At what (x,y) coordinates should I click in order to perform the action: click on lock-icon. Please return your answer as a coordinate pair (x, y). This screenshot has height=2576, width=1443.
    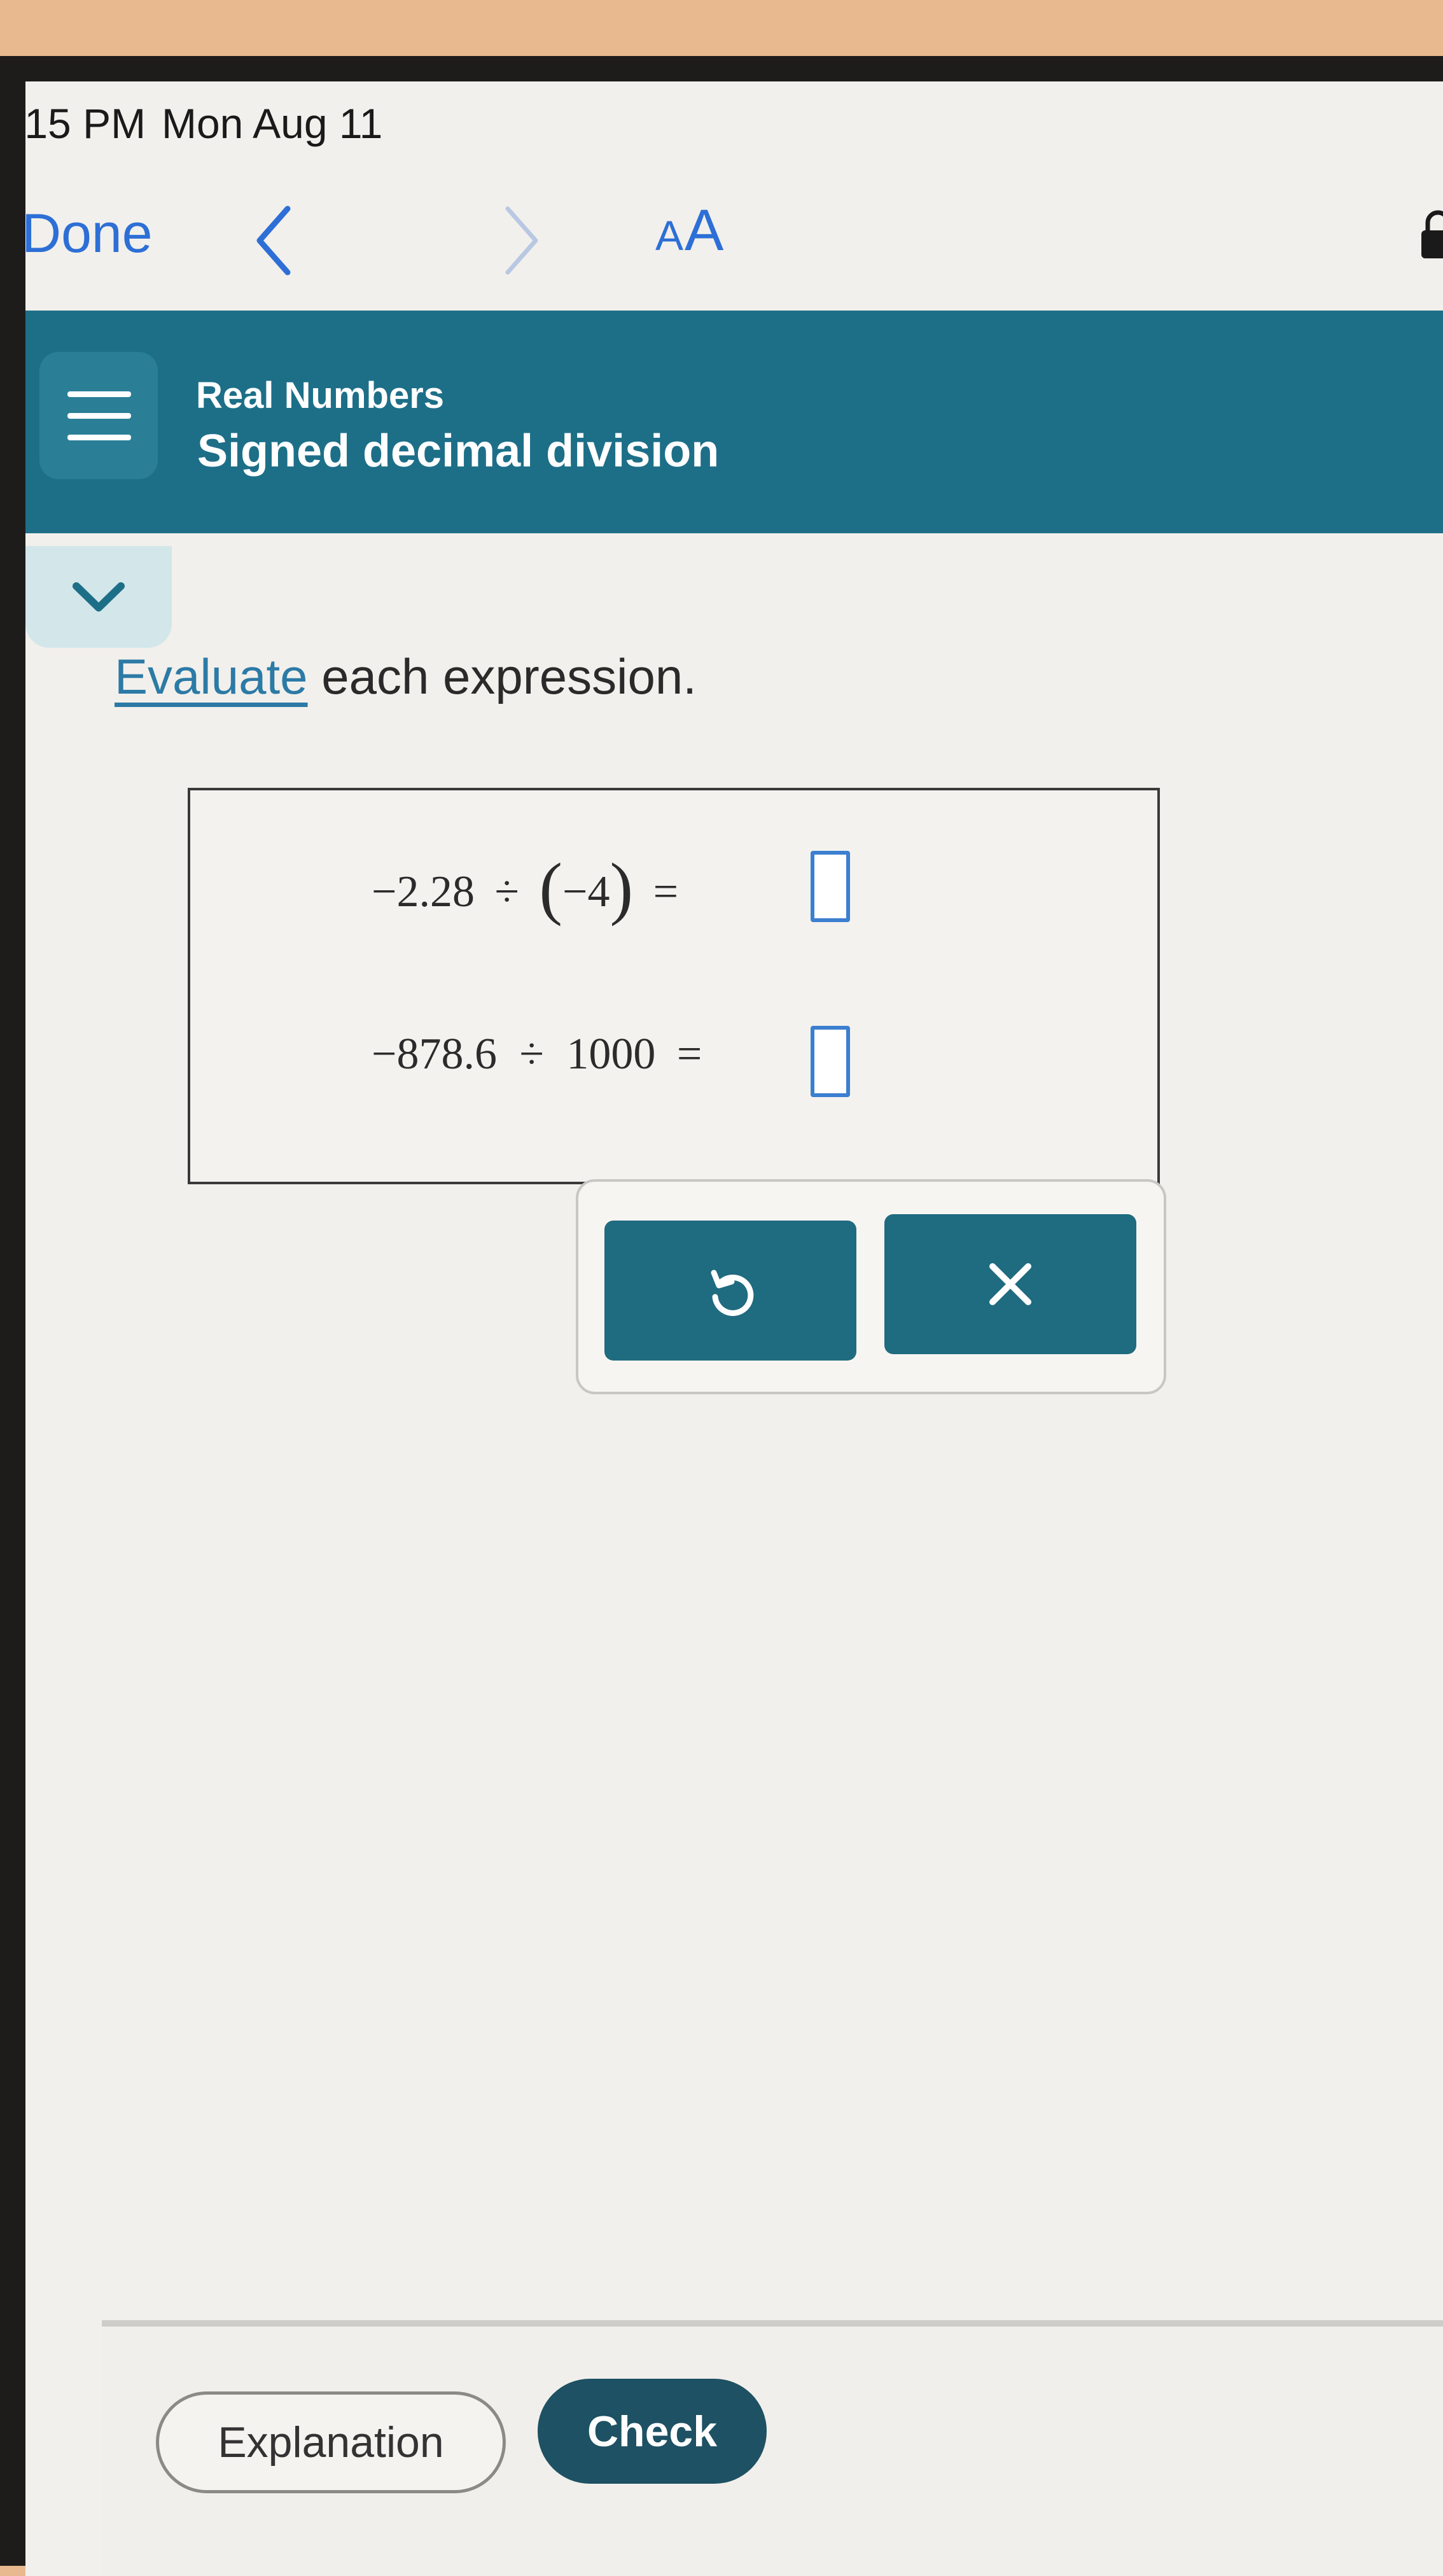
    Looking at the image, I should click on (1431, 234).